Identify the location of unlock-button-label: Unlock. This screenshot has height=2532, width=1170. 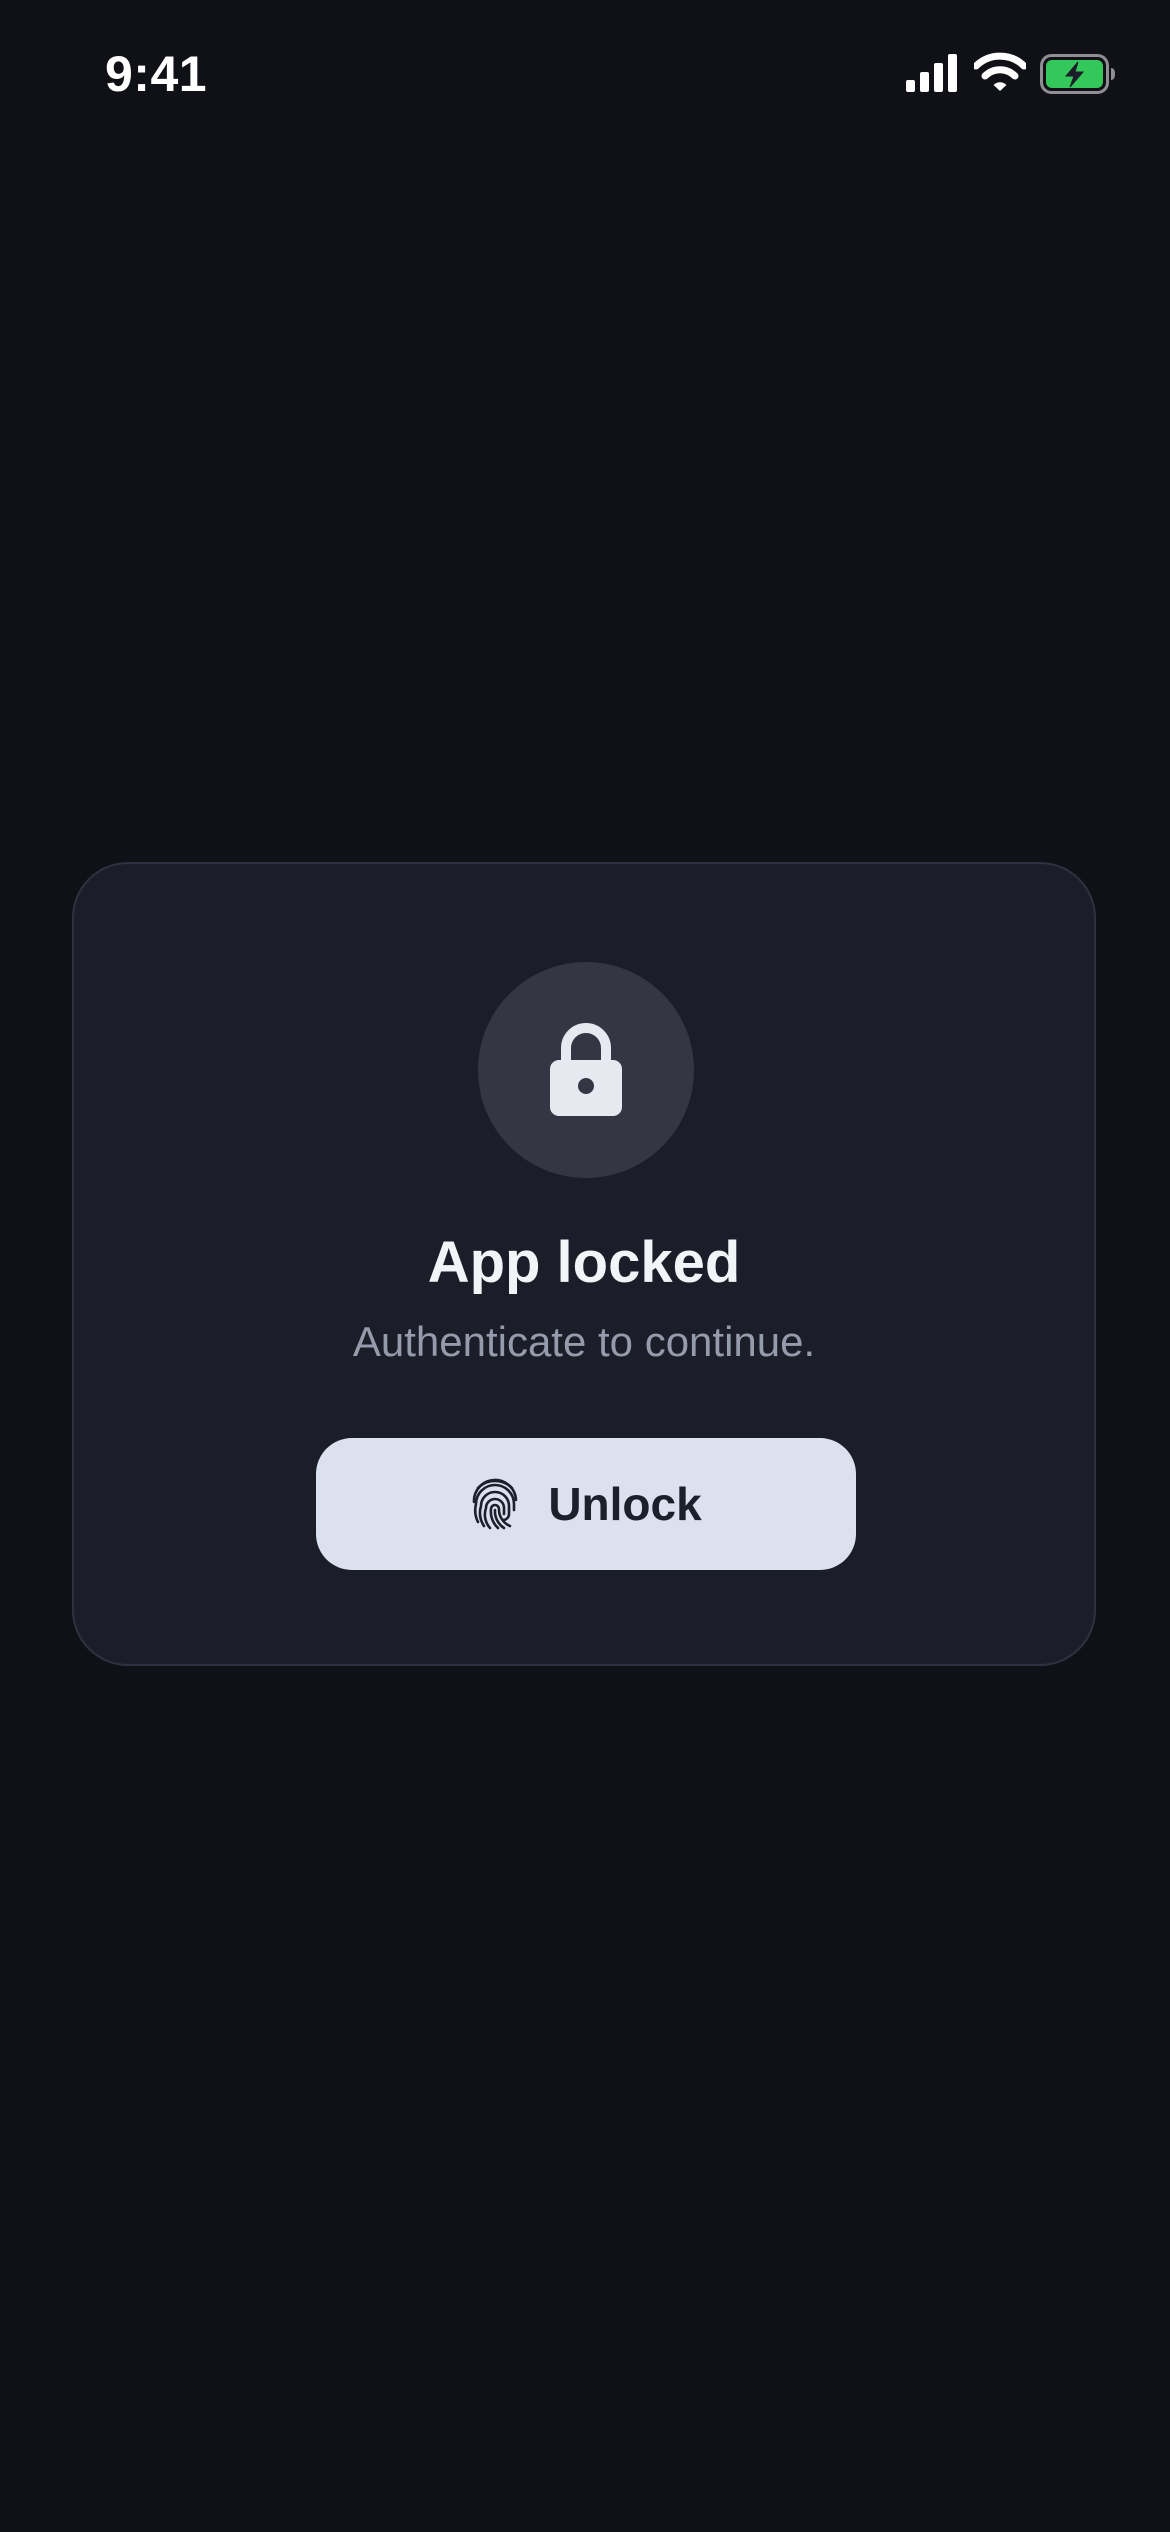
(625, 1504).